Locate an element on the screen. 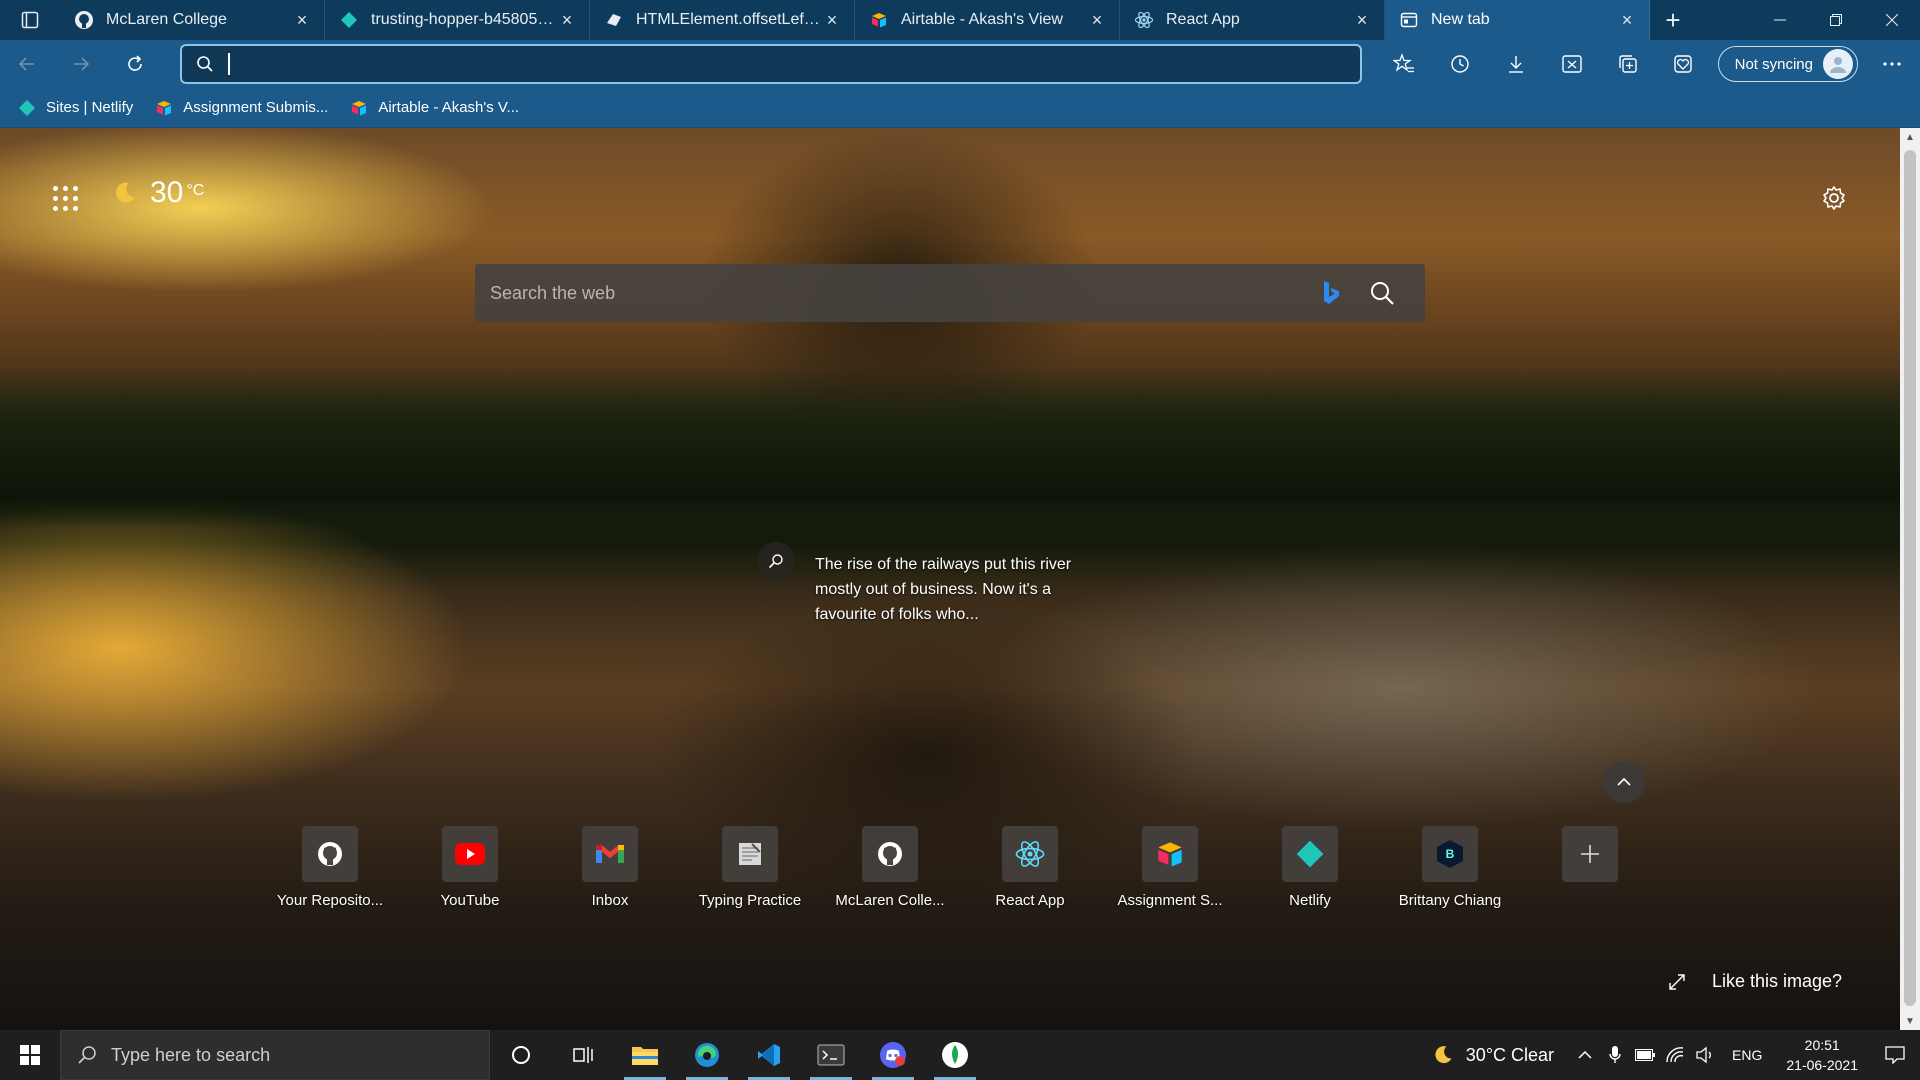 Image resolution: width=1920 pixels, height=1080 pixels. weather-widget: 30 °C is located at coordinates (158, 193).